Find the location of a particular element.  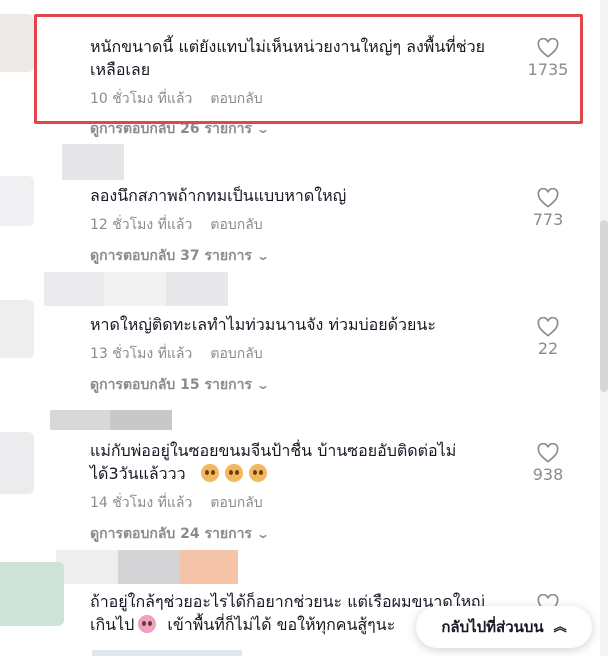

comment-meta: 12 ชั่วโมง ที่แล้ว ตอบกลับ is located at coordinates (176, 225).